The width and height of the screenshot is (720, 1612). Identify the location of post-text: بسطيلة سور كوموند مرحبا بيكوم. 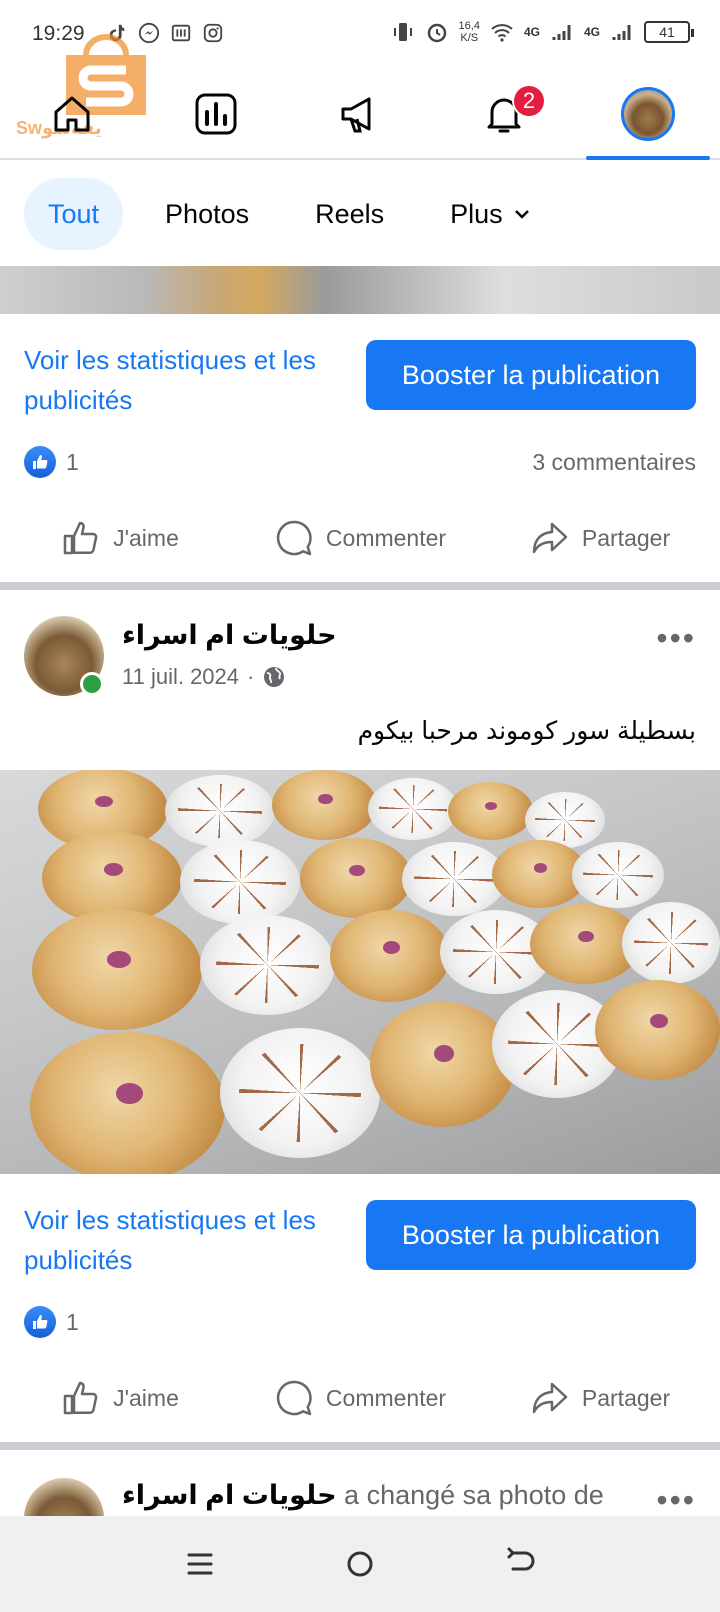
(526, 731).